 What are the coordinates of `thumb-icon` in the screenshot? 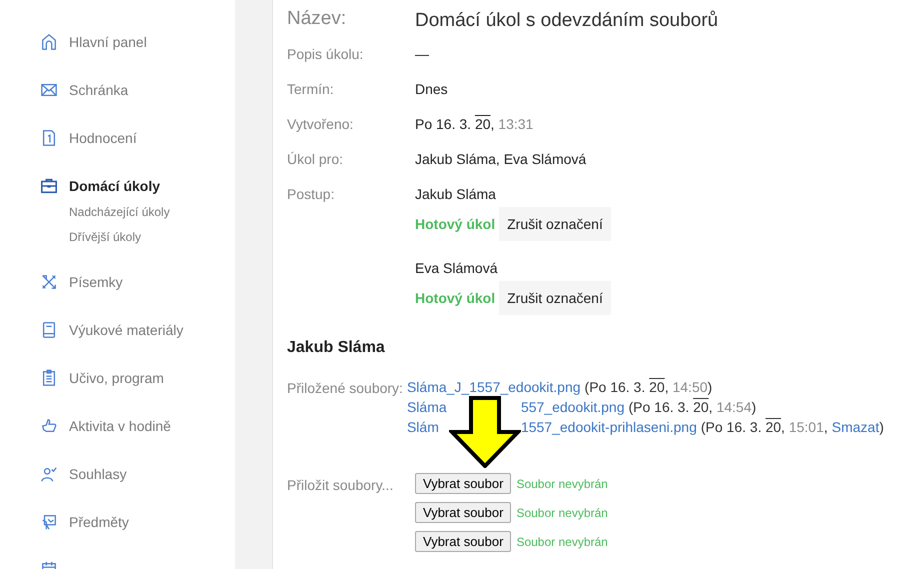 It's located at (49, 426).